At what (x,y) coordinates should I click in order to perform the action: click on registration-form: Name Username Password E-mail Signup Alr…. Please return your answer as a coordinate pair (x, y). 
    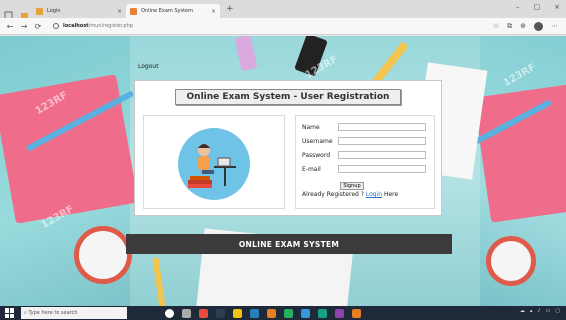
    Looking at the image, I should click on (365, 162).